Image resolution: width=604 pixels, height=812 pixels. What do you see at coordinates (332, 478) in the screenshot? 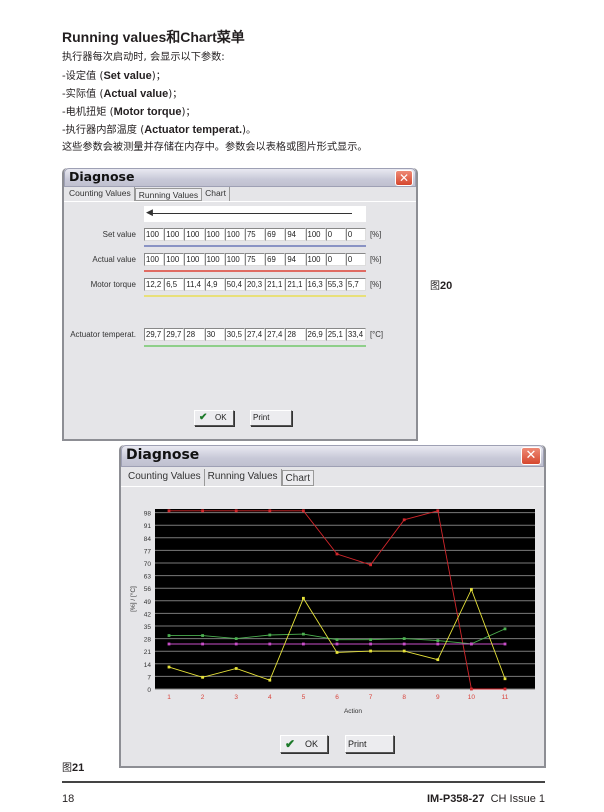
I see `tab-bar: Counting Values Running Values Chart` at bounding box center [332, 478].